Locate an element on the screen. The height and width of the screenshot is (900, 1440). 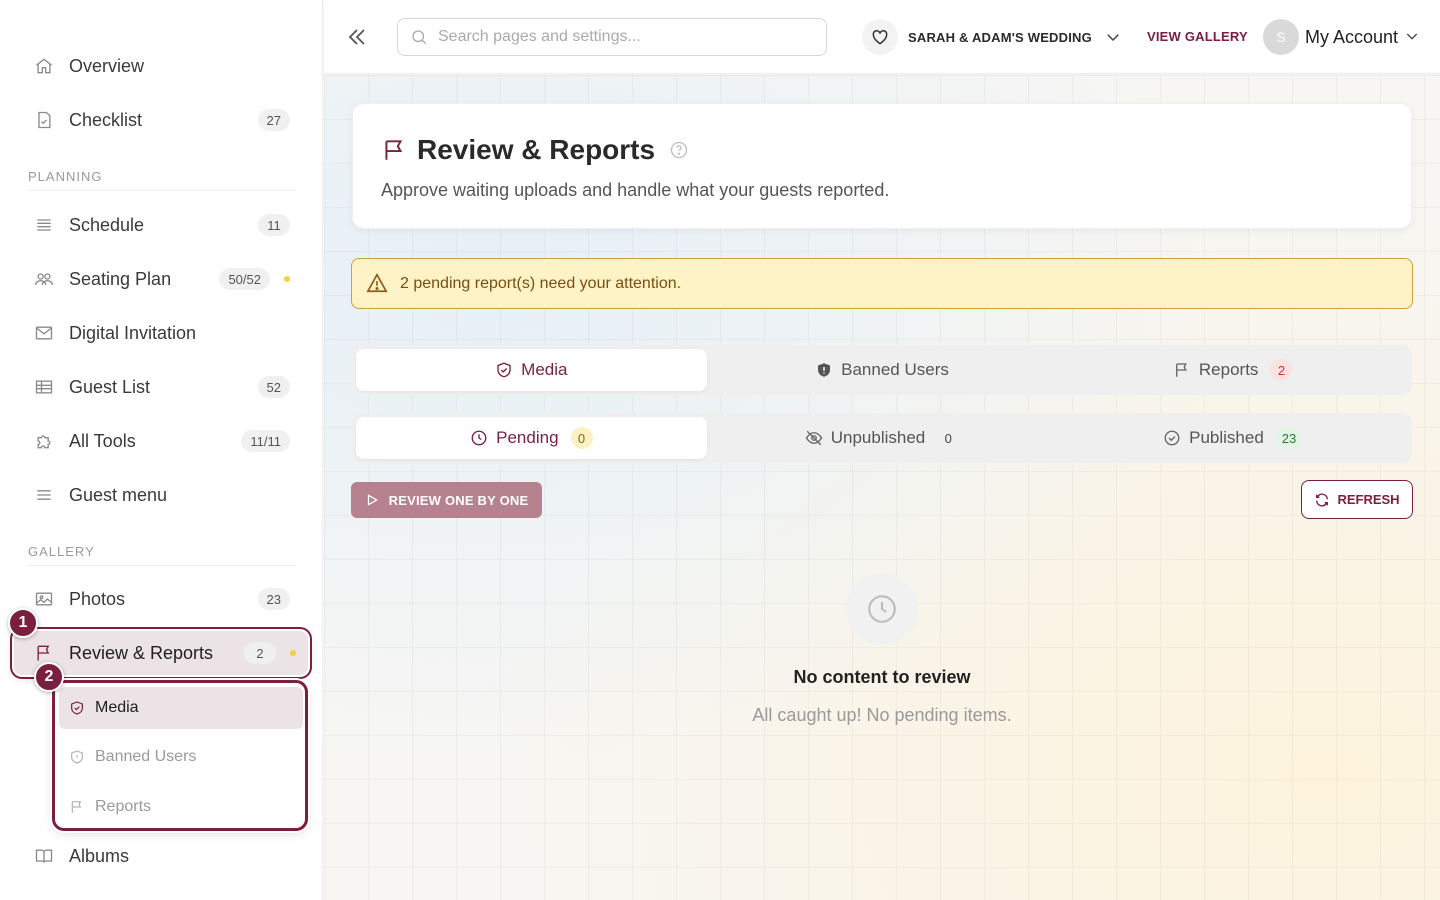
double-chevron-left-icon is located at coordinates (356, 37).